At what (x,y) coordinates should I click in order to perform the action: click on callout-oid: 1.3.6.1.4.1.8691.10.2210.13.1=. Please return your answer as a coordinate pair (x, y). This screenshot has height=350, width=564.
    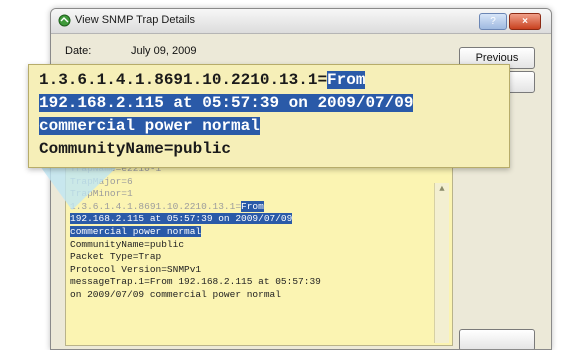
    Looking at the image, I should click on (183, 80).